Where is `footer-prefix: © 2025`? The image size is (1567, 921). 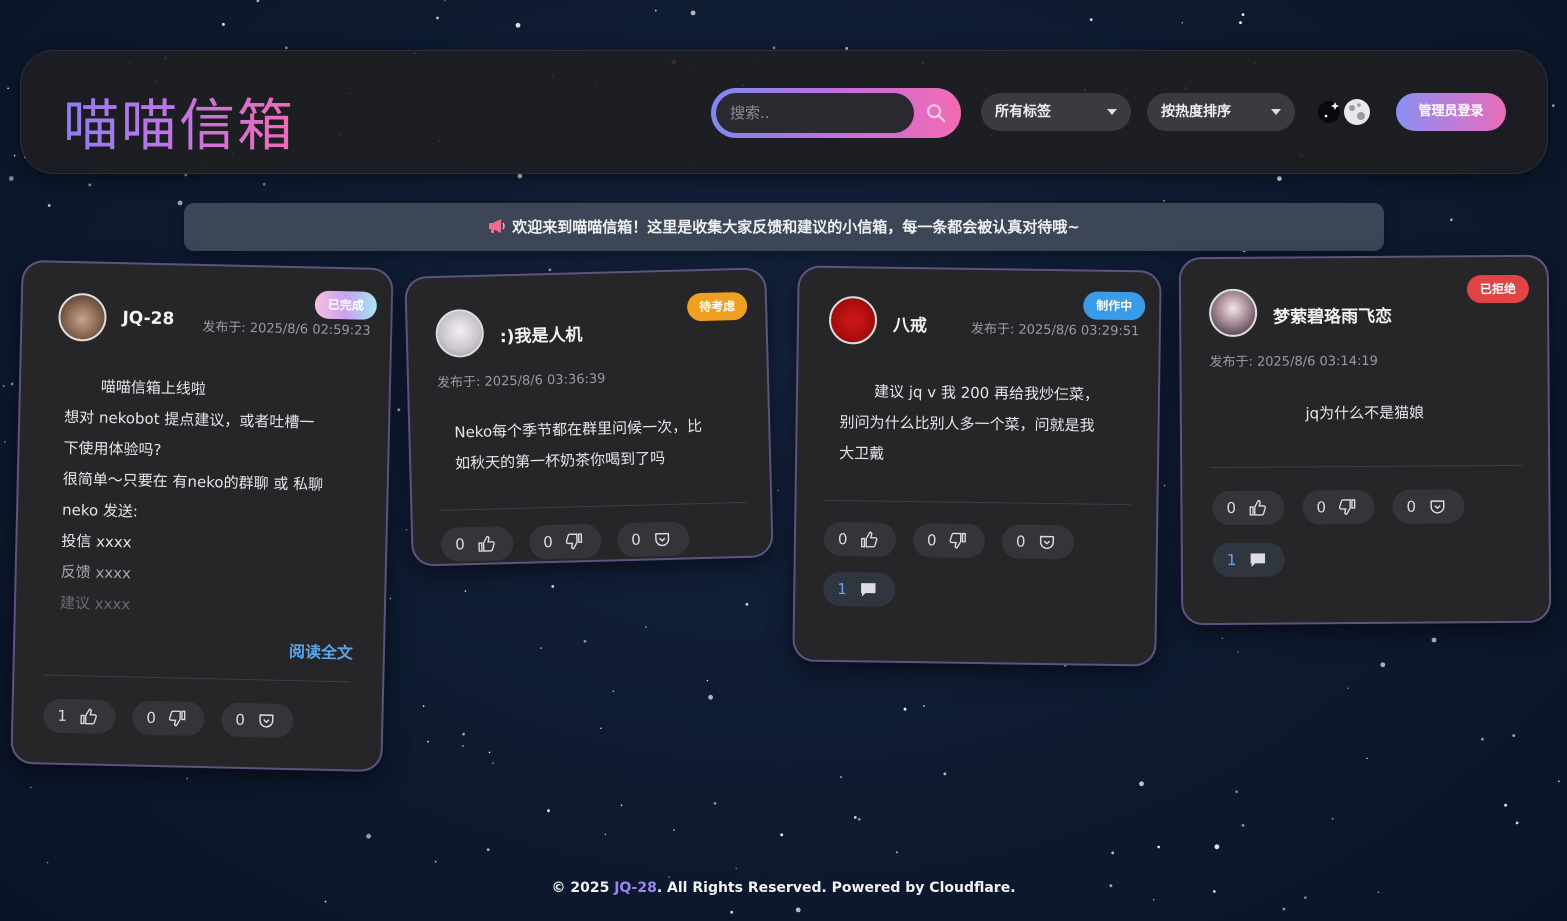 footer-prefix: © 2025 is located at coordinates (583, 888).